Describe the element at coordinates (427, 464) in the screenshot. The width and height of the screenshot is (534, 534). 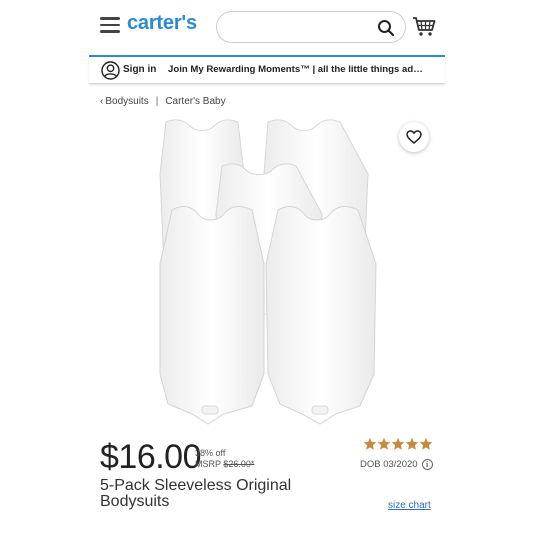
I see `info-icon: i` at that location.